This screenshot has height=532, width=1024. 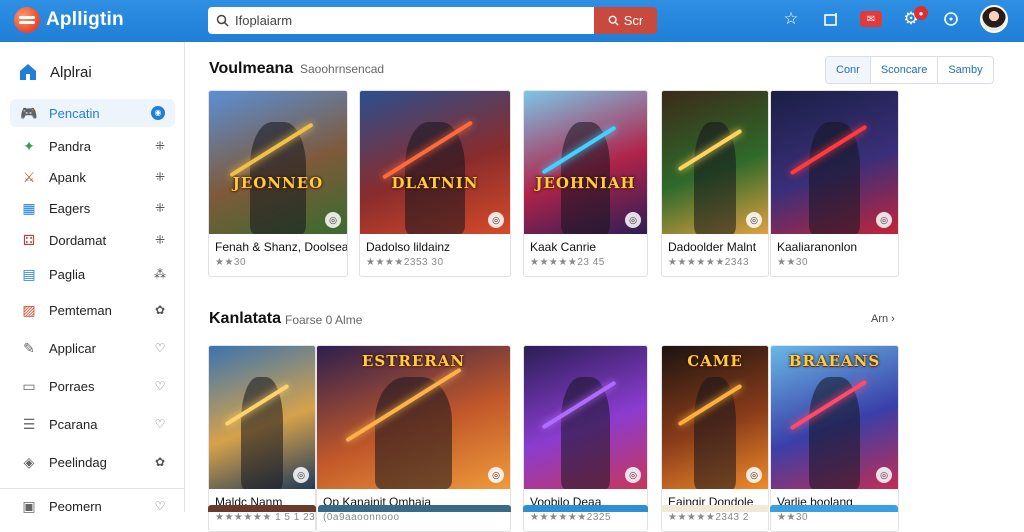 I want to click on game-thumbnail: CAME ◎, so click(x=715, y=417).